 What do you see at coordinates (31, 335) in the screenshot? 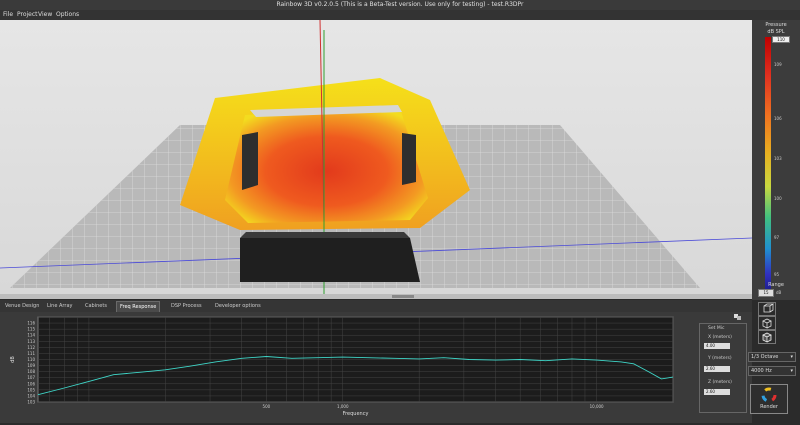
I see `y-tick-label: 114` at bounding box center [31, 335].